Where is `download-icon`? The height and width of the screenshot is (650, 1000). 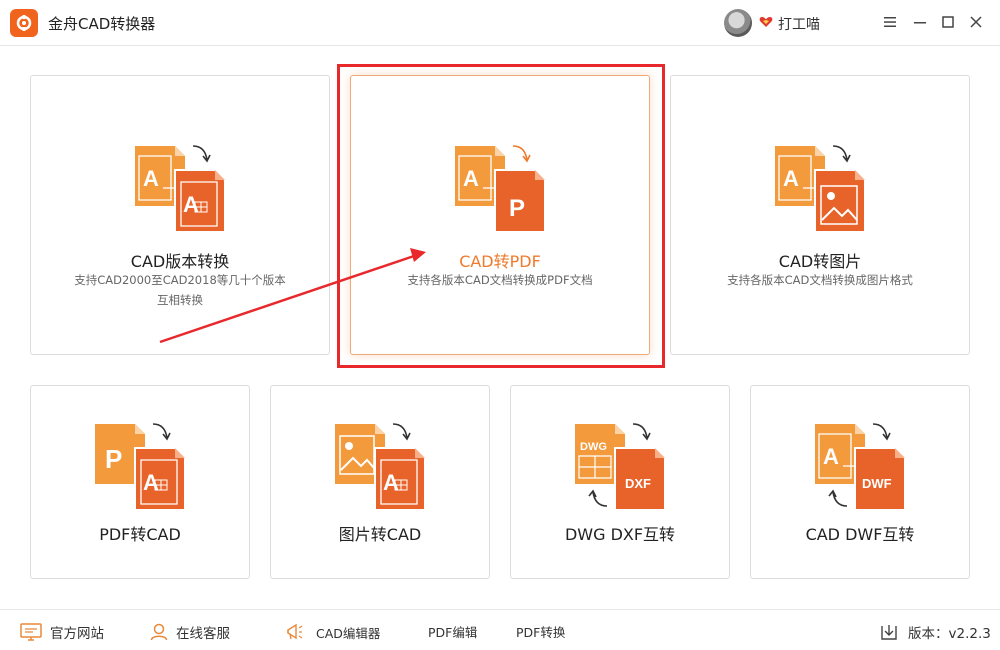
download-icon is located at coordinates (889, 632).